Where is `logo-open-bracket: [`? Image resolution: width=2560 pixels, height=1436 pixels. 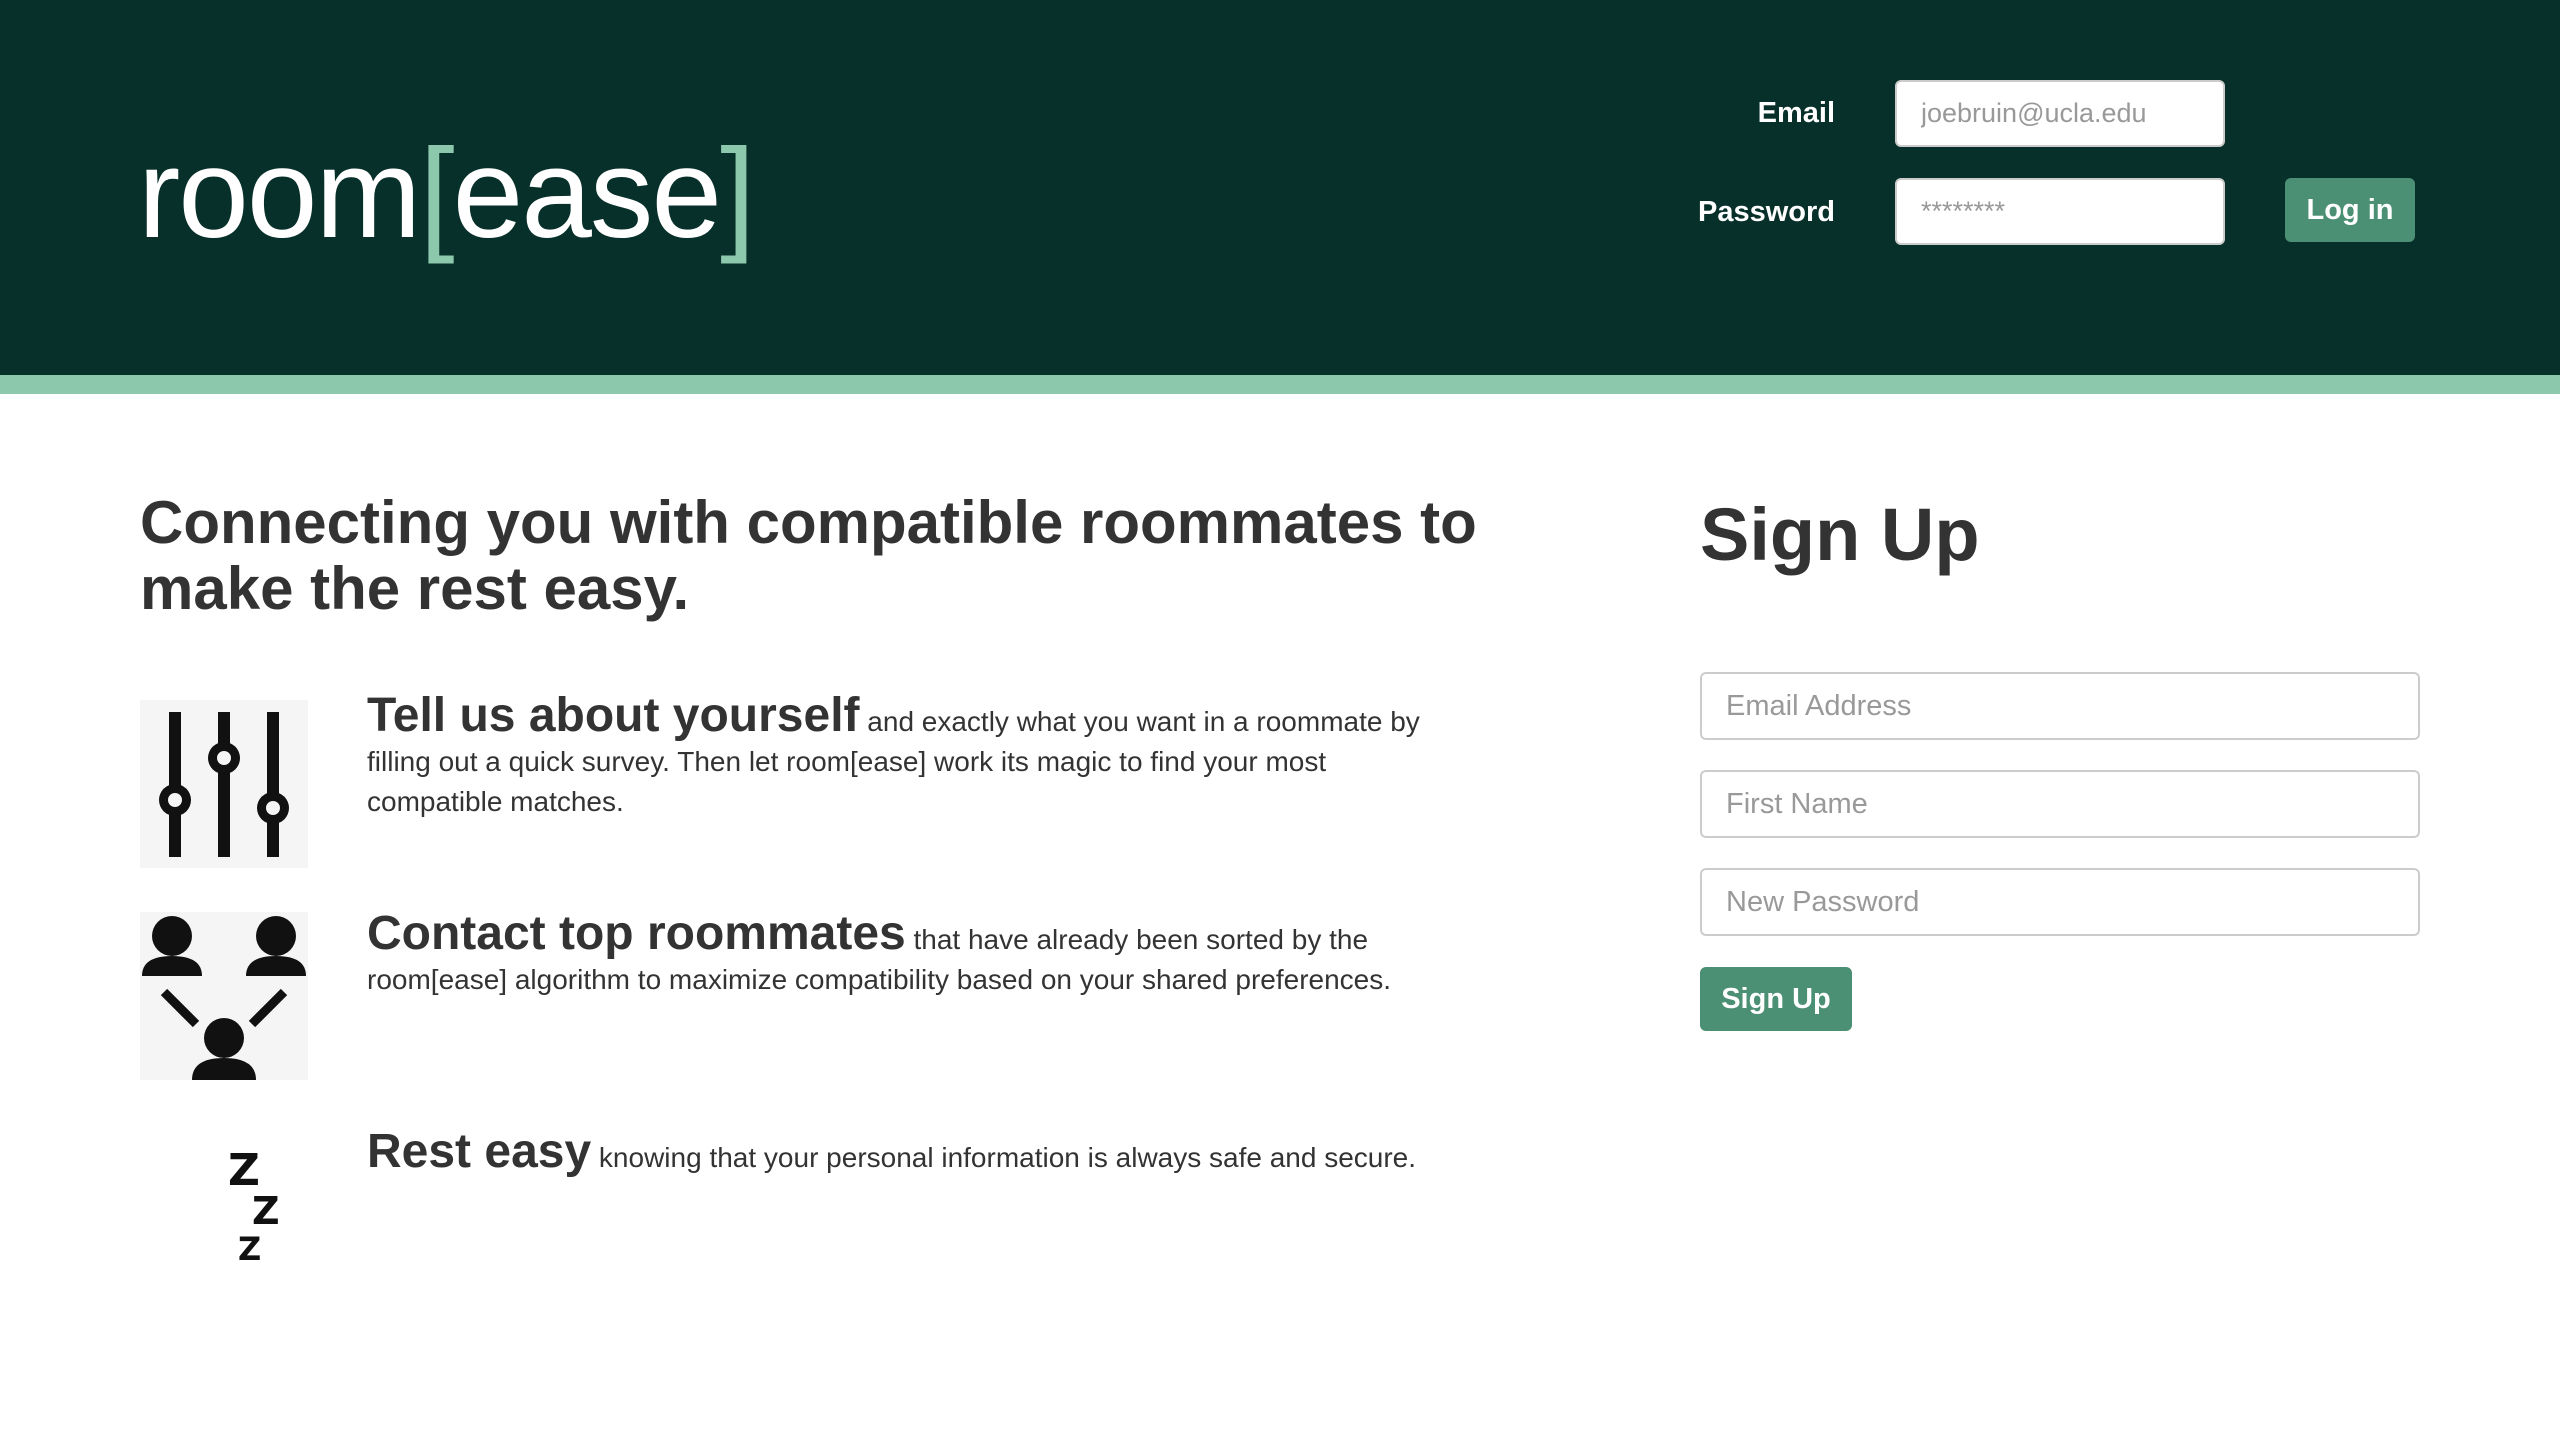 logo-open-bracket: [ is located at coordinates (436, 193).